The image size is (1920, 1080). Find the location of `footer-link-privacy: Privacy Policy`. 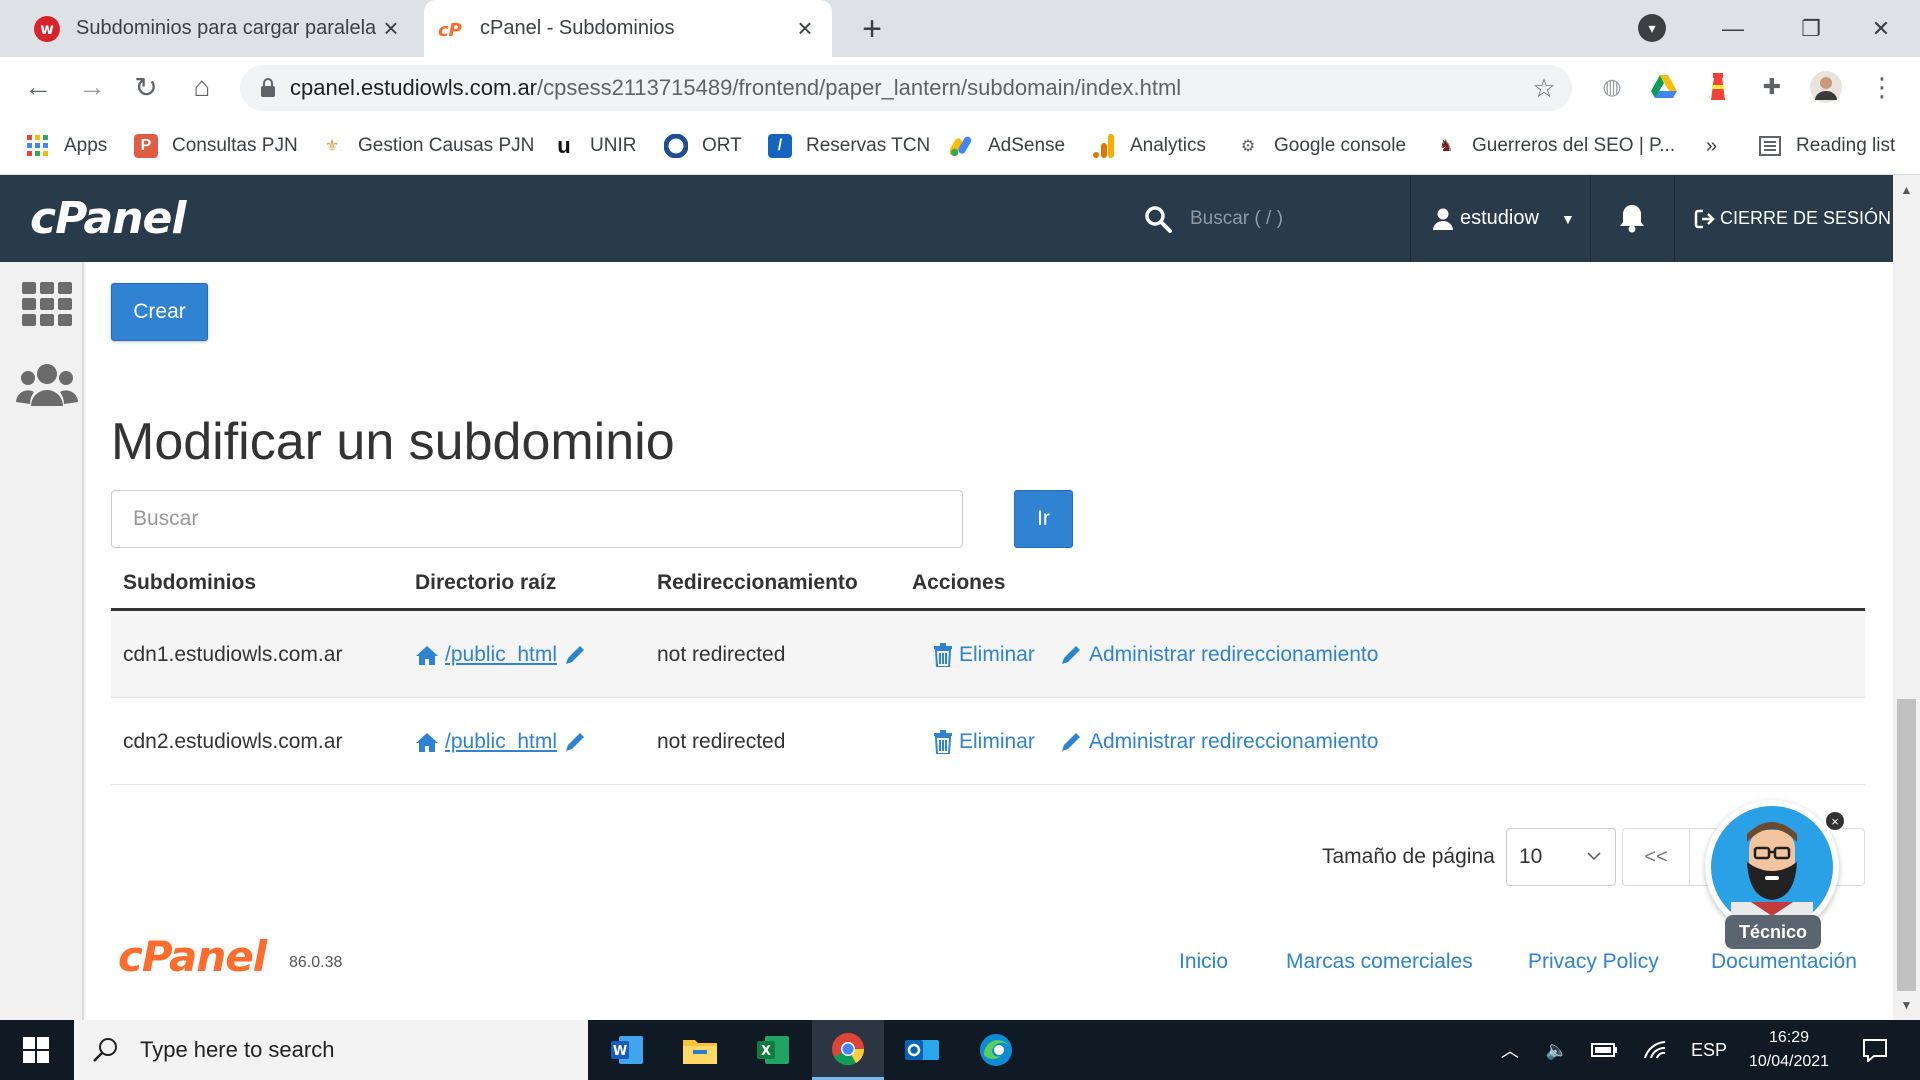

footer-link-privacy: Privacy Policy is located at coordinates (1593, 962).